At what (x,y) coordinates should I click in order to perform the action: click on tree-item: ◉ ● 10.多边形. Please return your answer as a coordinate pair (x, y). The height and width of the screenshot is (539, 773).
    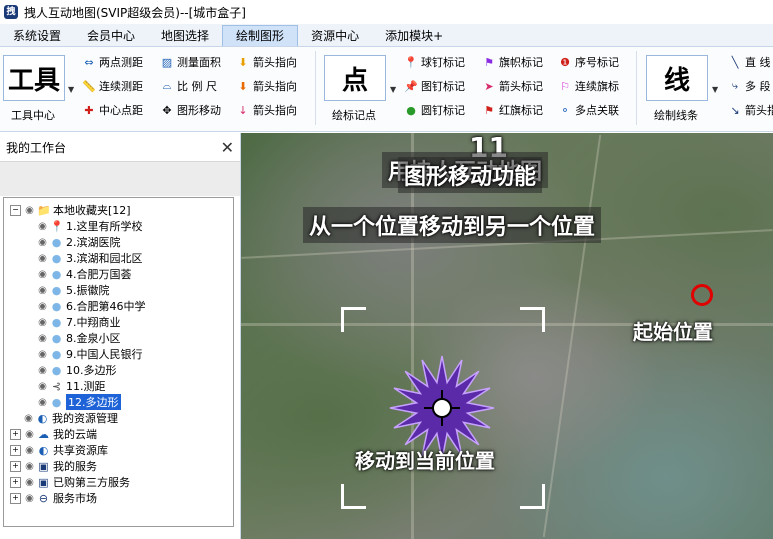
    Looking at the image, I should click on (118, 370).